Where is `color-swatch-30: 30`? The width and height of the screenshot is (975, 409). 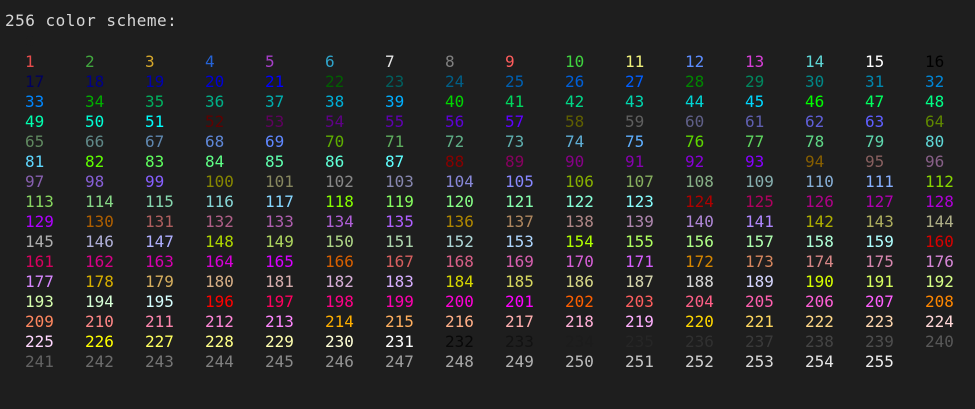
color-swatch-30: 30 is located at coordinates (815, 81).